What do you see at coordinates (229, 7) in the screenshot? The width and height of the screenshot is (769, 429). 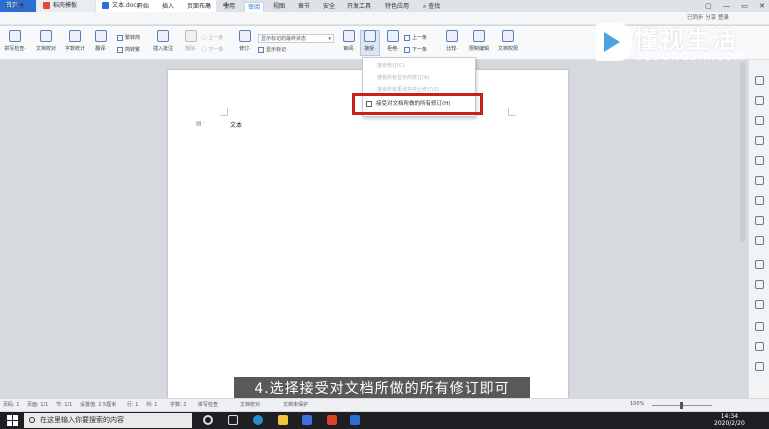 I see `menu-reference: 引用` at bounding box center [229, 7].